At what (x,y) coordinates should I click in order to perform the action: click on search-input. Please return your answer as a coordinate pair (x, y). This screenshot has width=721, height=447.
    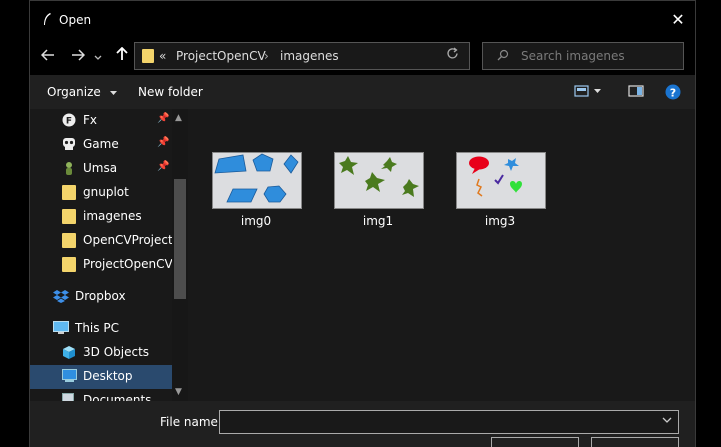
    Looking at the image, I should click on (596, 56).